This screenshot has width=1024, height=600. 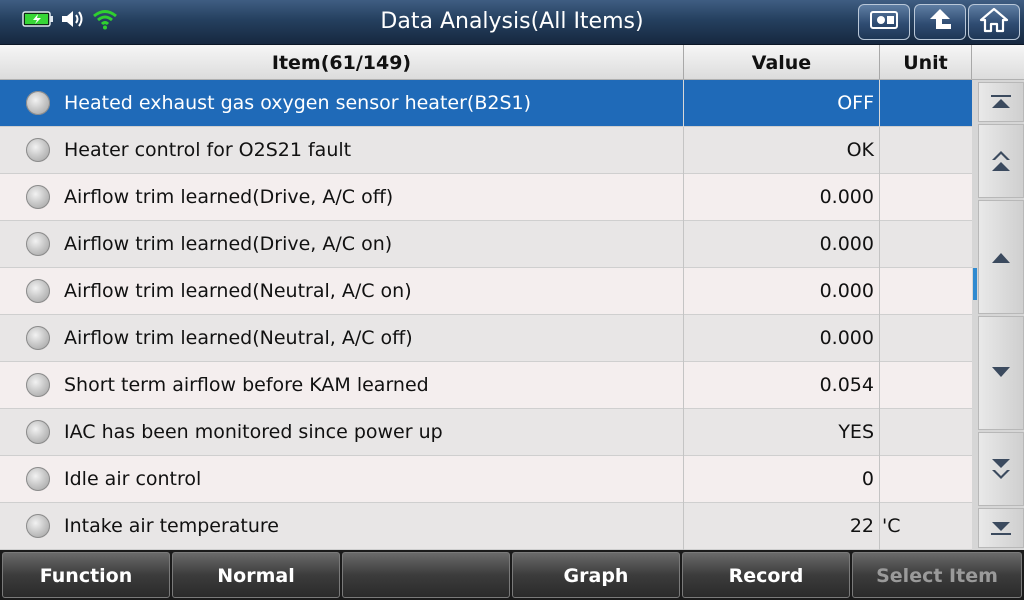 I want to click on select-item-button: Select Item, so click(x=937, y=575).